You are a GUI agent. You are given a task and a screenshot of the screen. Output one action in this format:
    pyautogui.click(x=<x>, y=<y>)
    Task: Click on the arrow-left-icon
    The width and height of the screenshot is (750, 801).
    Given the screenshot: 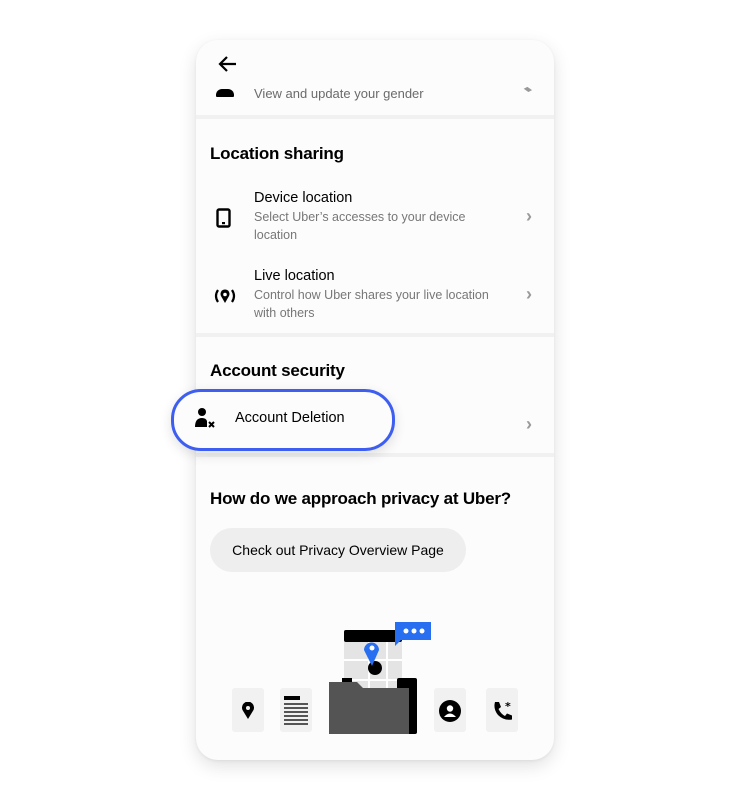 What is the action you would take?
    pyautogui.click(x=227, y=64)
    